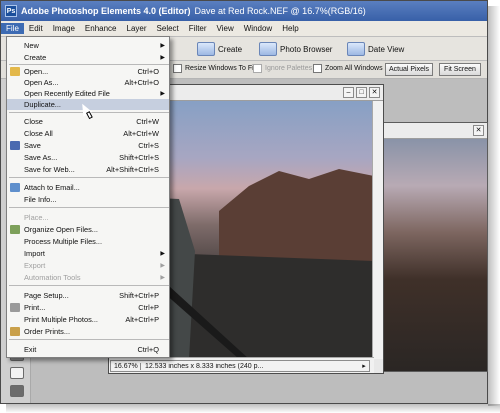 Image resolution: width=500 pixels, height=413 pixels. Describe the element at coordinates (306, 49) in the screenshot. I see `photo-browser-label: Photo Browser` at that location.